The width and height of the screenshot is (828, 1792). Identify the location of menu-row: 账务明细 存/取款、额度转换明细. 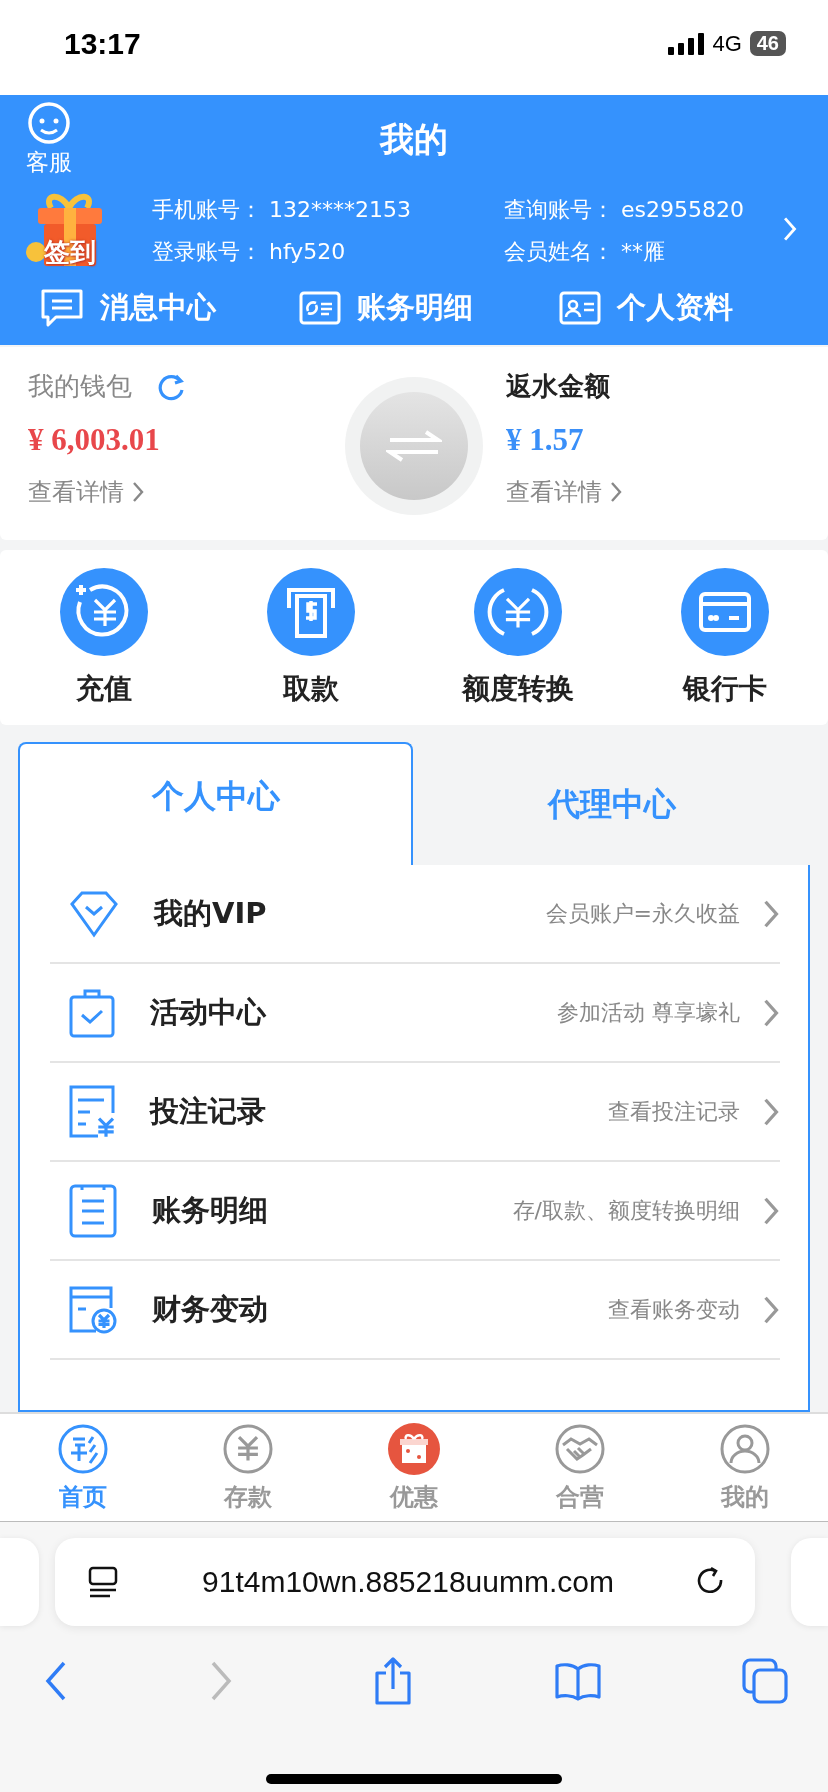
(415, 1211).